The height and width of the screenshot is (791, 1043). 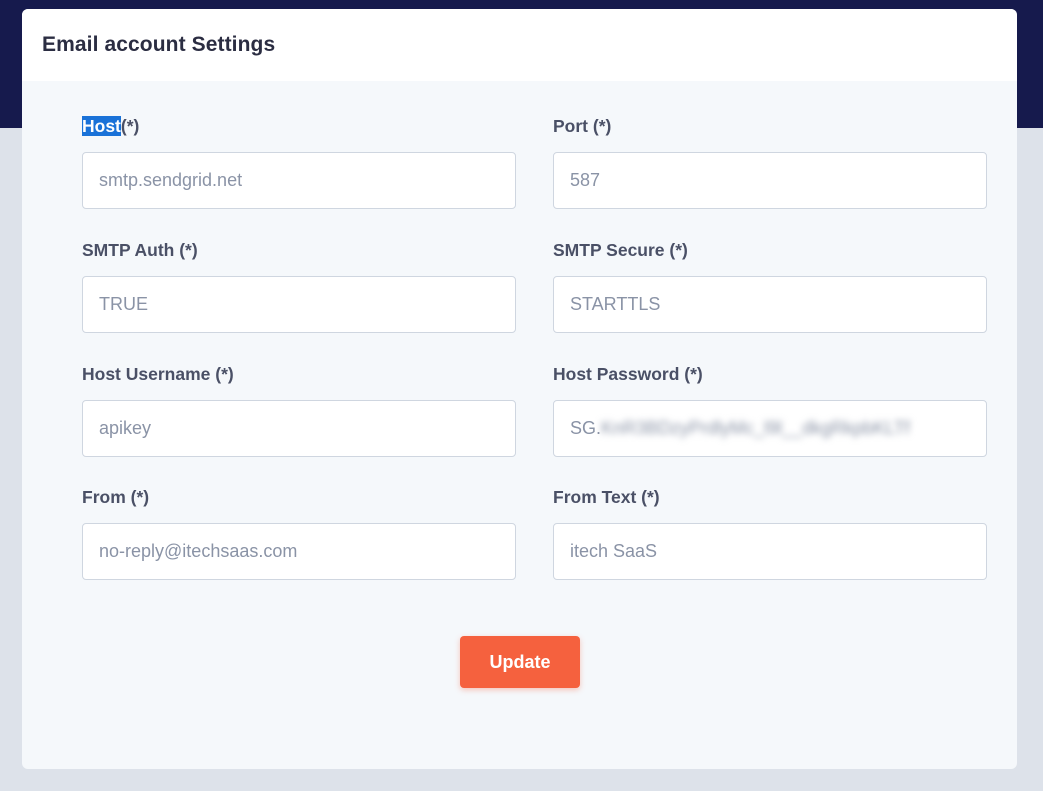 I want to click on host-username-label: Host Username (*), so click(x=158, y=374).